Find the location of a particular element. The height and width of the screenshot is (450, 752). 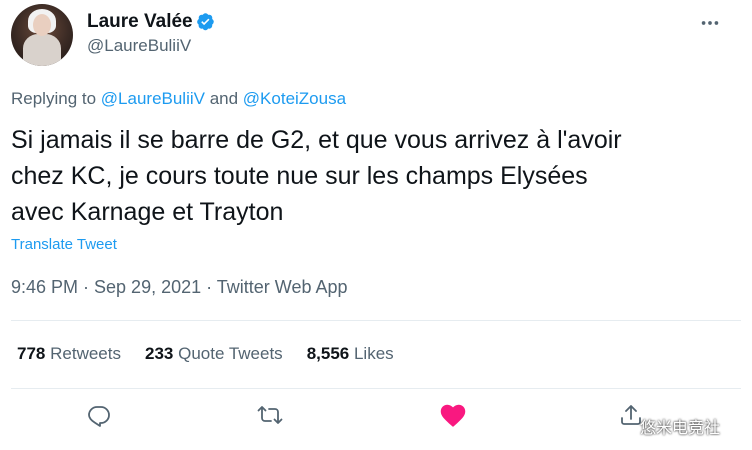

reply-button is located at coordinates (99, 415).